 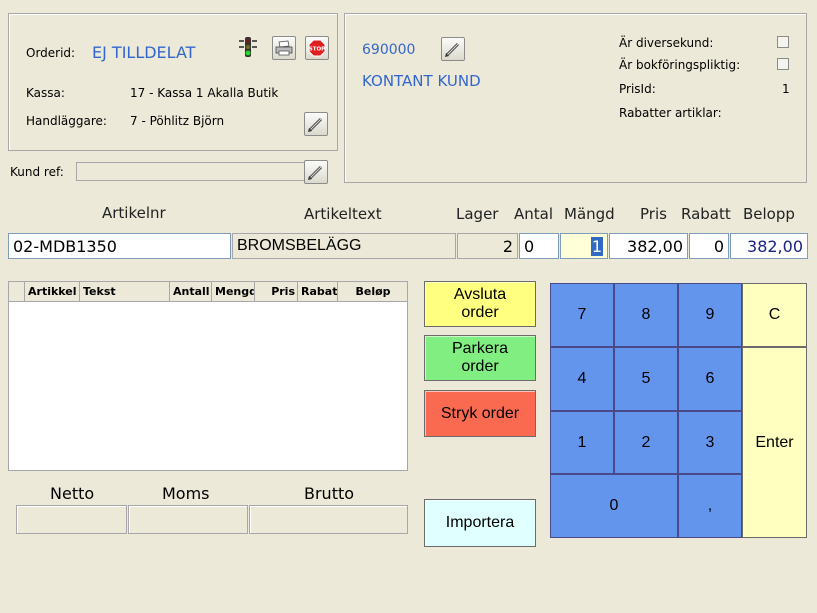 What do you see at coordinates (66, 121) in the screenshot?
I see `handlaggare-label: Handläggare:` at bounding box center [66, 121].